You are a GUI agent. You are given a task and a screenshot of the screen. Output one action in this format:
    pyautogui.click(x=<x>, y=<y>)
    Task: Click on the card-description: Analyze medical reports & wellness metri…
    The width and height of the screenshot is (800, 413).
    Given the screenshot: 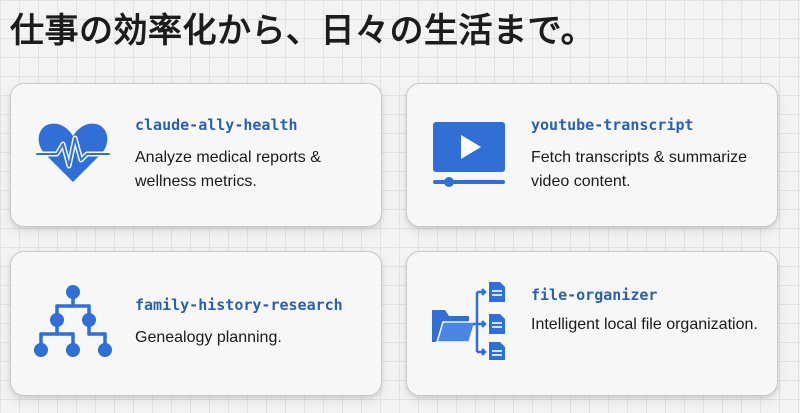 What is the action you would take?
    pyautogui.click(x=228, y=169)
    